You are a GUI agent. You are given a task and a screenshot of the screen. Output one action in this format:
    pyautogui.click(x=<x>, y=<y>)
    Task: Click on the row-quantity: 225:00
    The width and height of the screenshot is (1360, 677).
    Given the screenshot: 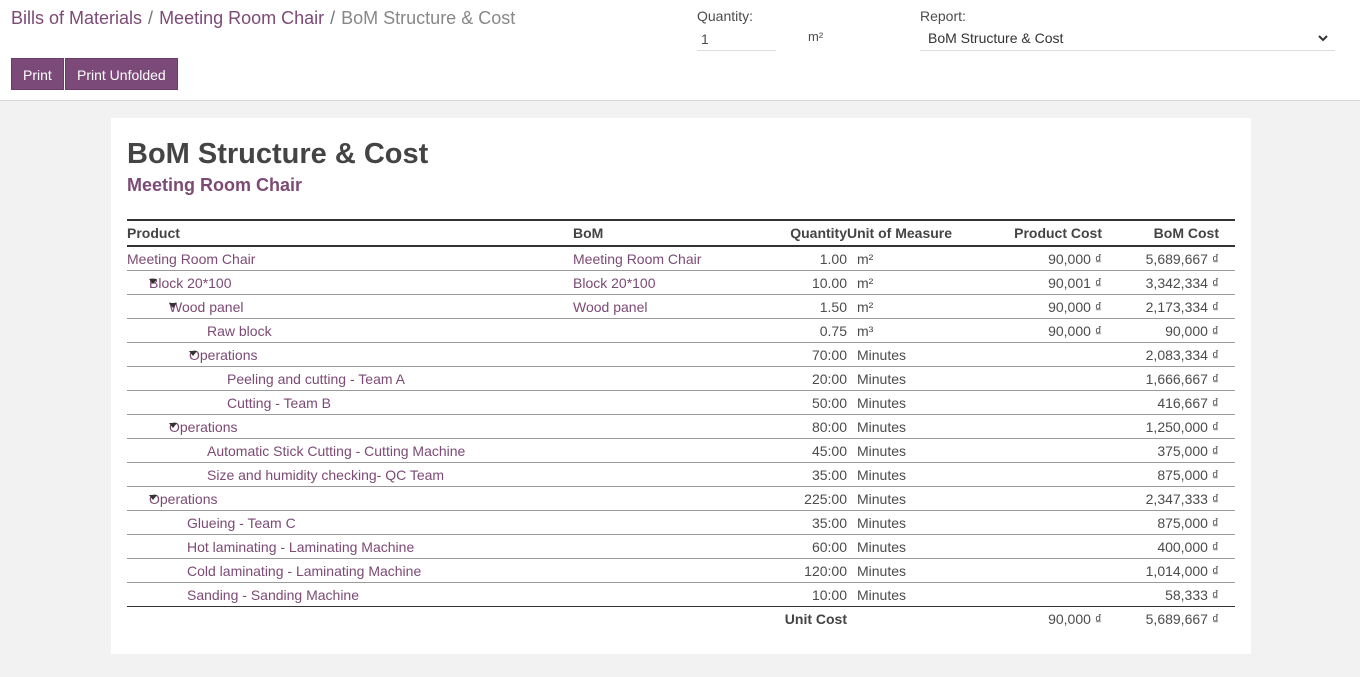 What is the action you would take?
    pyautogui.click(x=825, y=499)
    